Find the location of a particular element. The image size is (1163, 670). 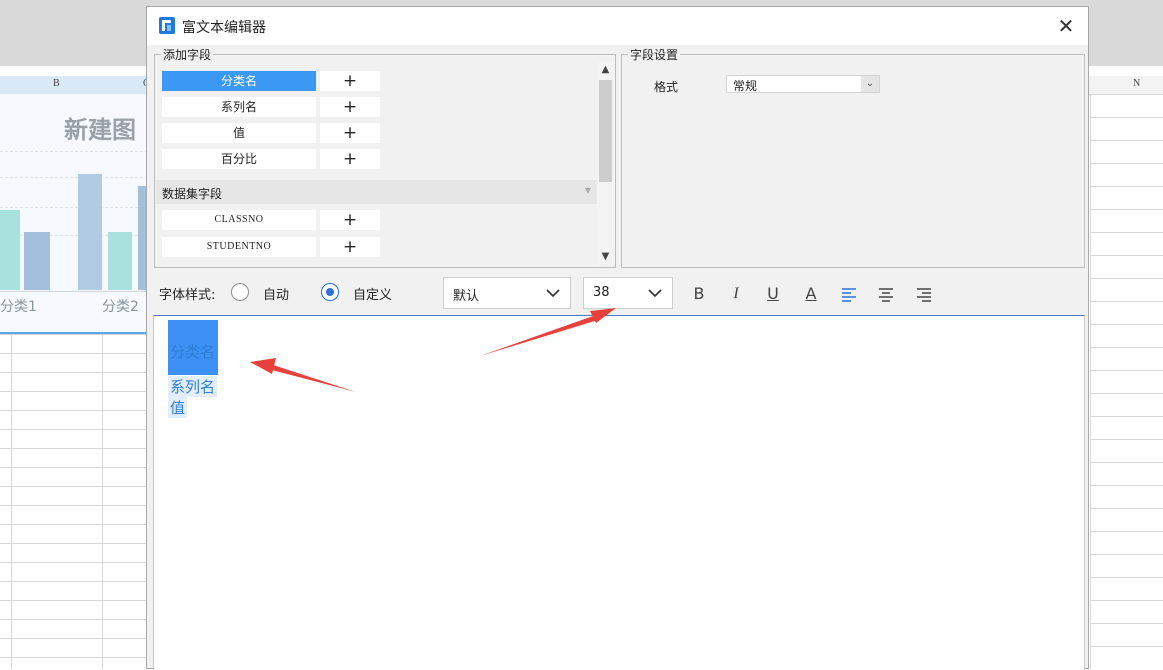

dialog-title: 富文本编辑器 is located at coordinates (224, 28).